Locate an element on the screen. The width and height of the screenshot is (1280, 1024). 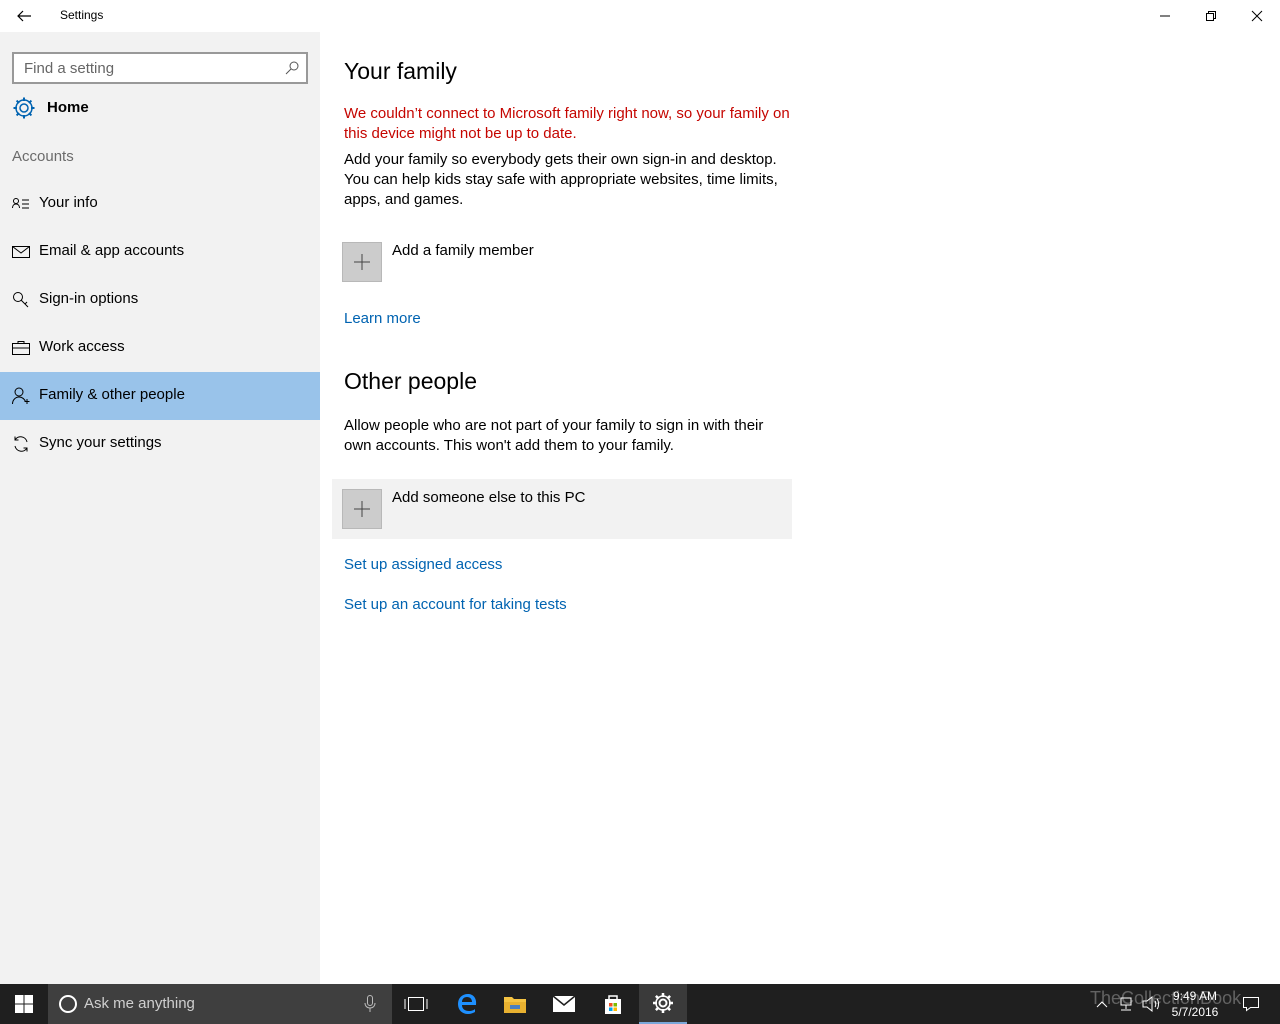
tray-chevron-icon is located at coordinates (1102, 1004).